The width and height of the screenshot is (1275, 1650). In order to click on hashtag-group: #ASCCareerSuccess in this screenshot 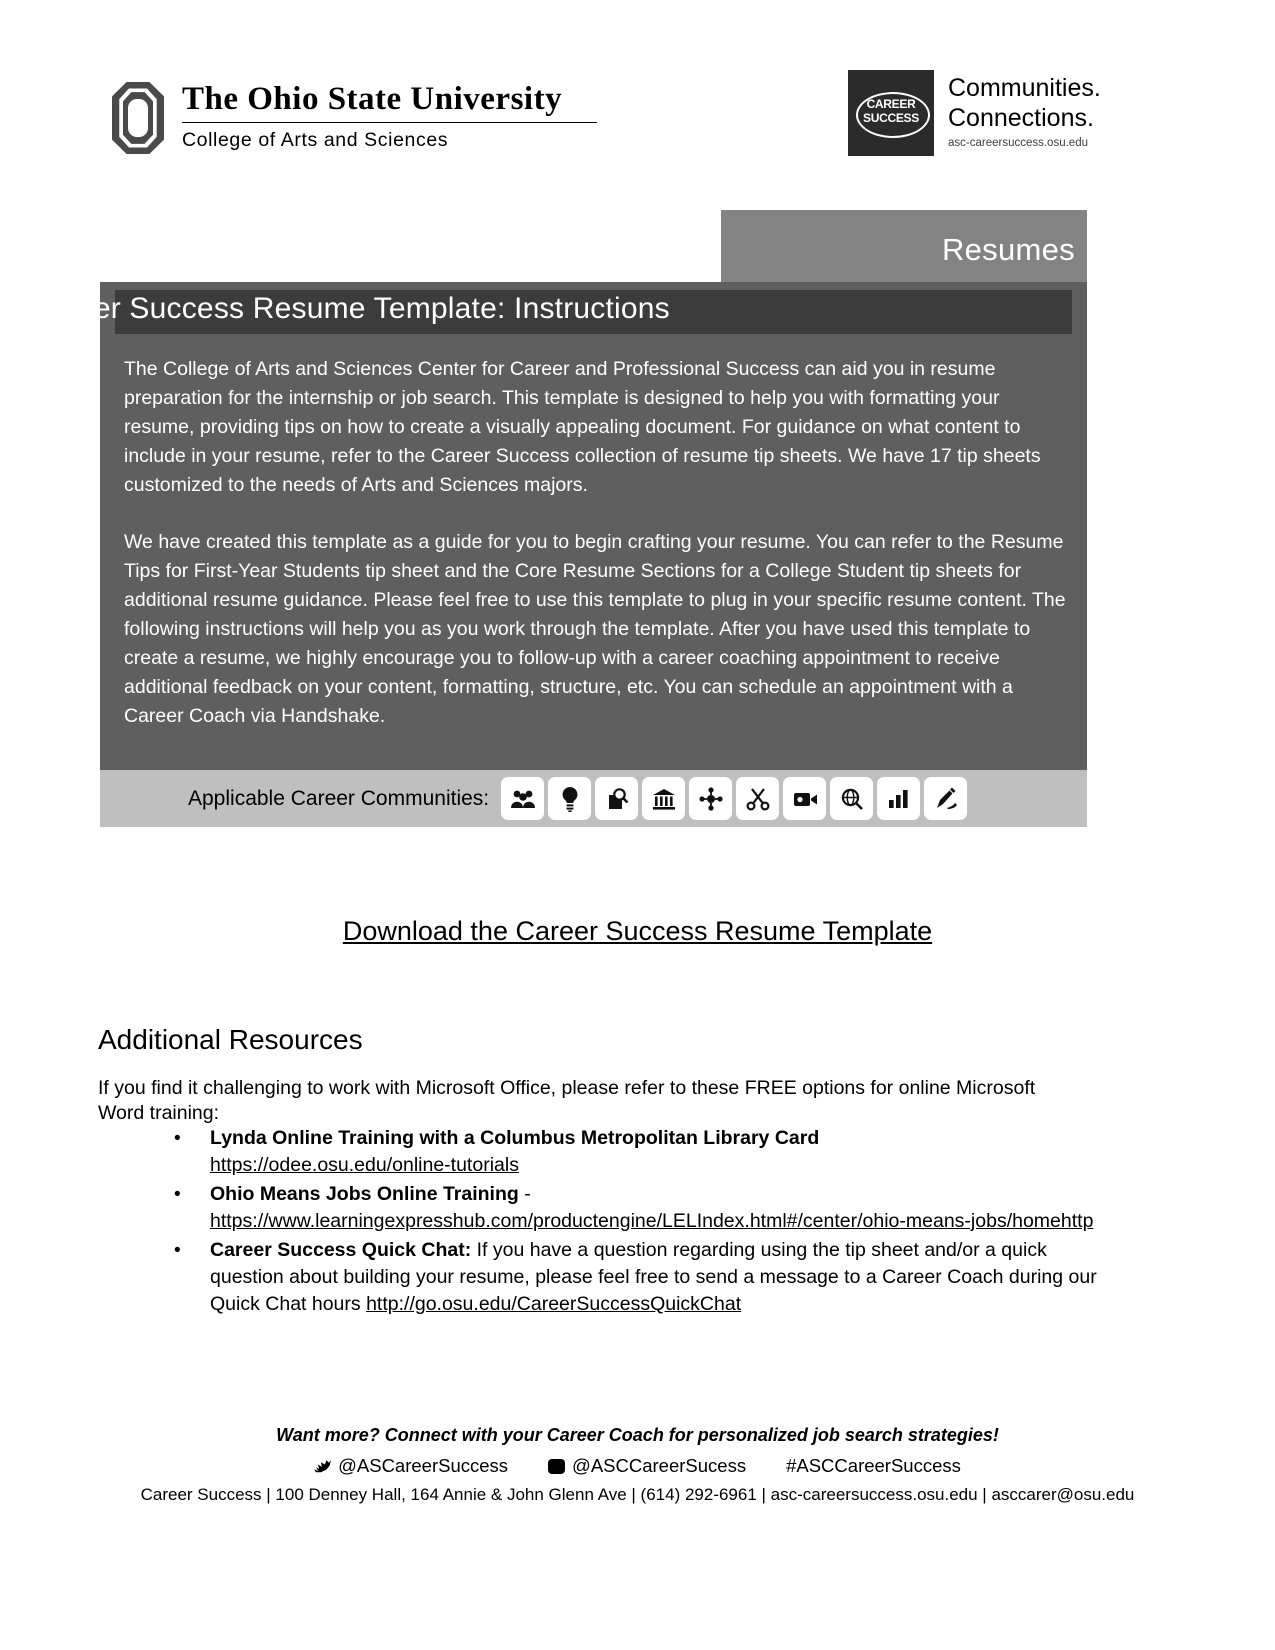, I will do `click(873, 1466)`.